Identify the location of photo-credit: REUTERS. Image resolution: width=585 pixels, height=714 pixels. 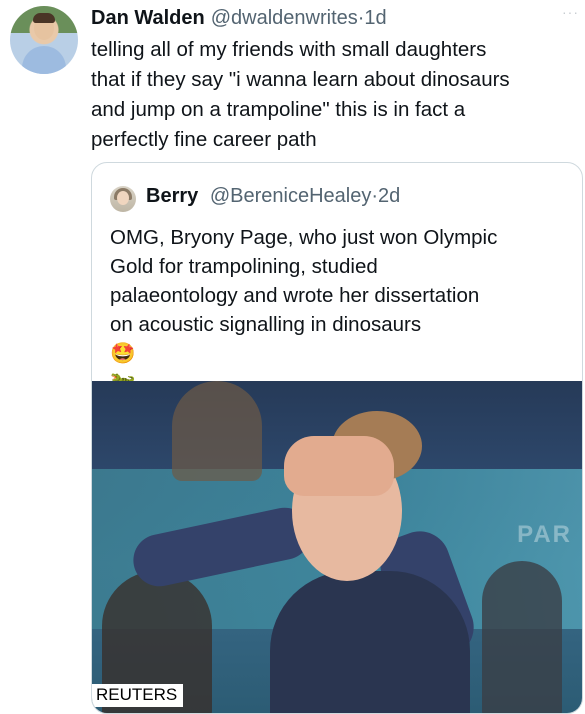
(138, 695).